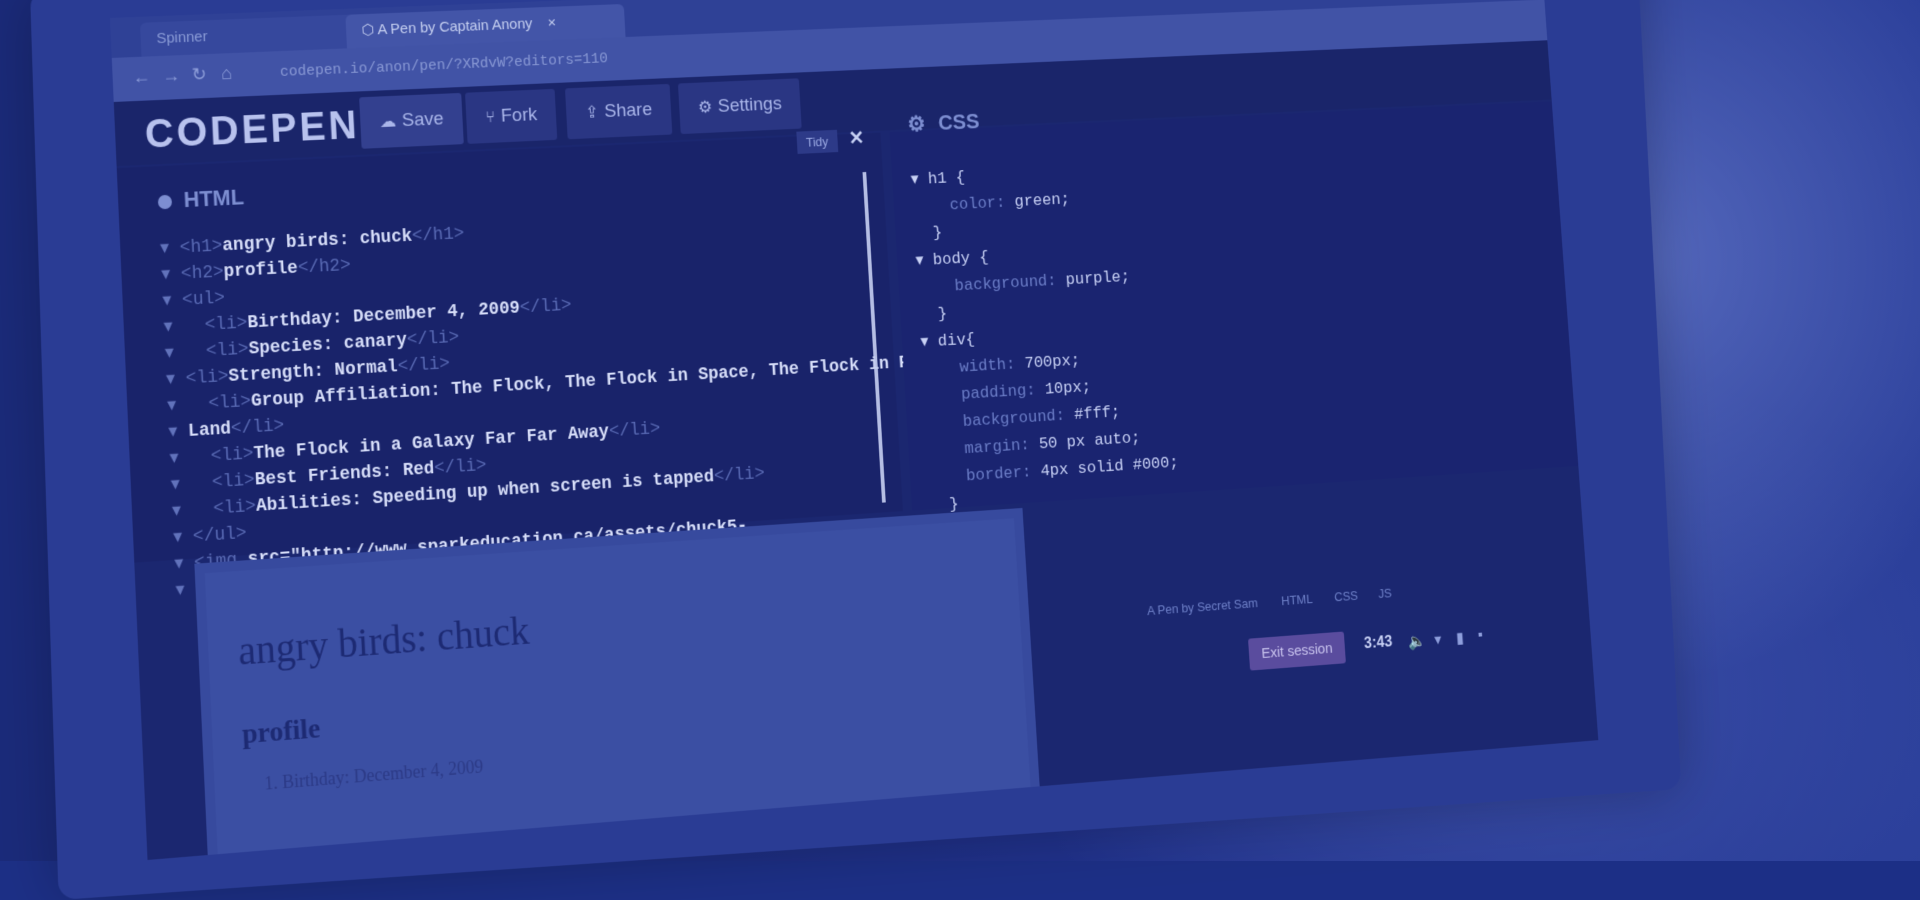  I want to click on editor-actions: Tidy ✕, so click(830, 140).